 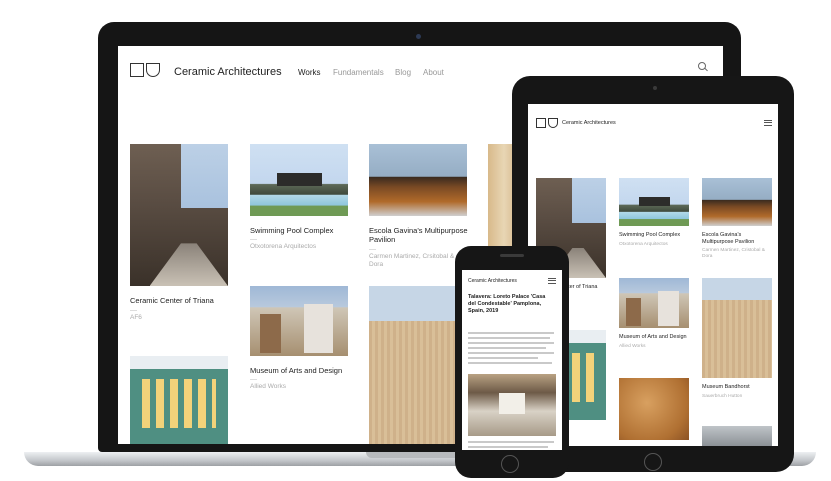 What do you see at coordinates (512, 405) in the screenshot?
I see `article-image` at bounding box center [512, 405].